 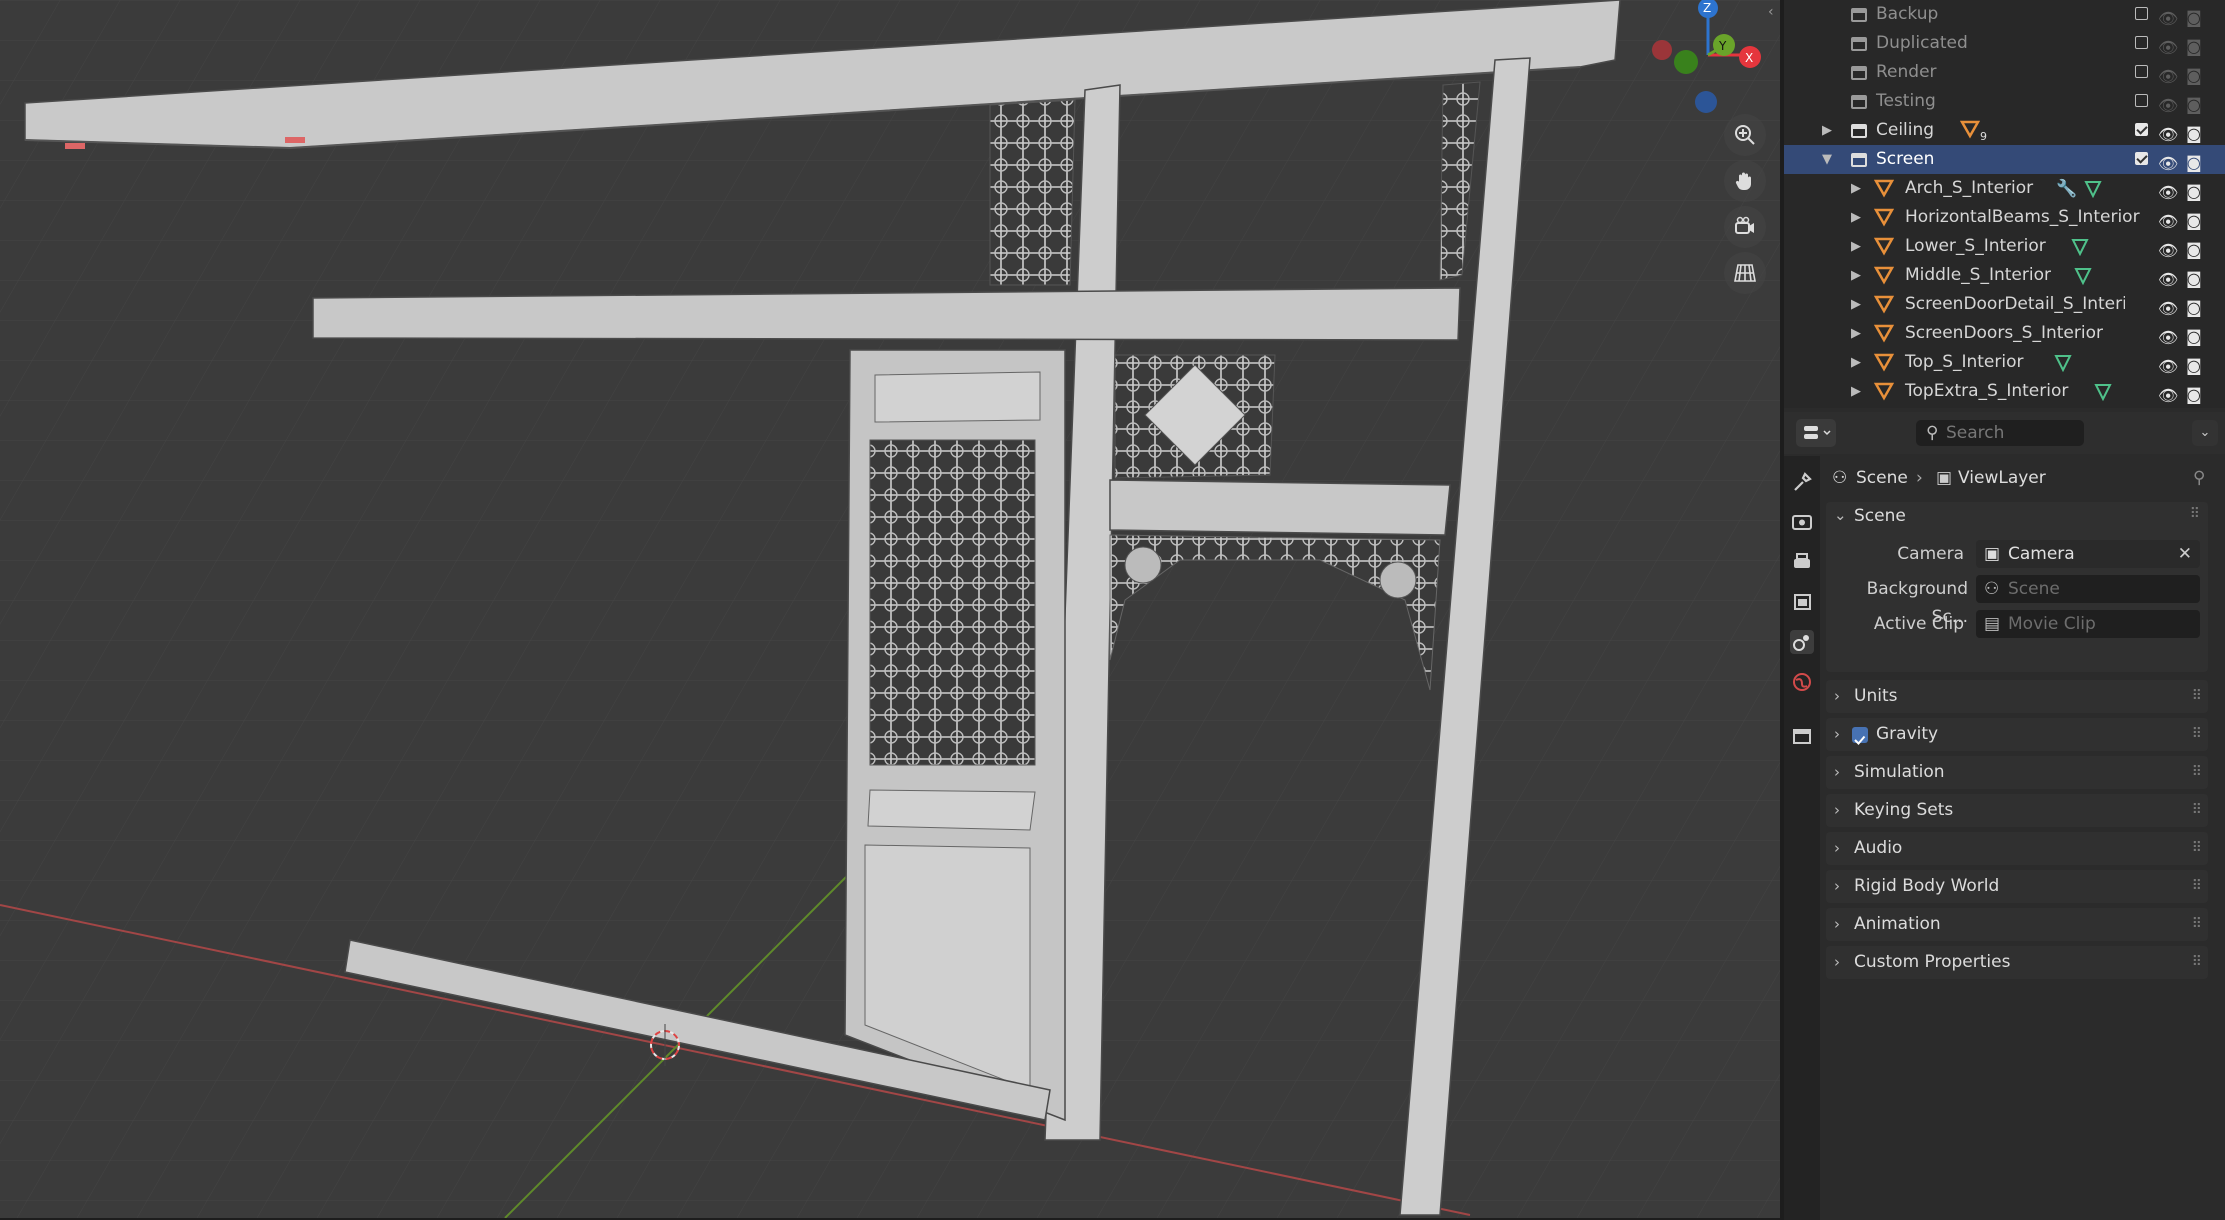 What do you see at coordinates (1802, 642) in the screenshot?
I see `tab-scene` at bounding box center [1802, 642].